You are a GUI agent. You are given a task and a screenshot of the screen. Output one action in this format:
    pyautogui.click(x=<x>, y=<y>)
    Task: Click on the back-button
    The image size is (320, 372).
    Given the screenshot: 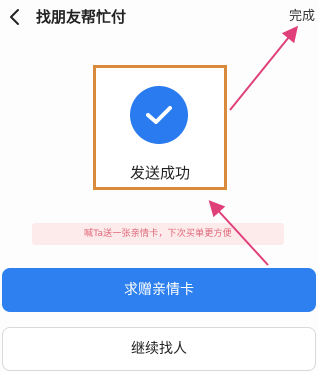 What is the action you would take?
    pyautogui.click(x=15, y=17)
    